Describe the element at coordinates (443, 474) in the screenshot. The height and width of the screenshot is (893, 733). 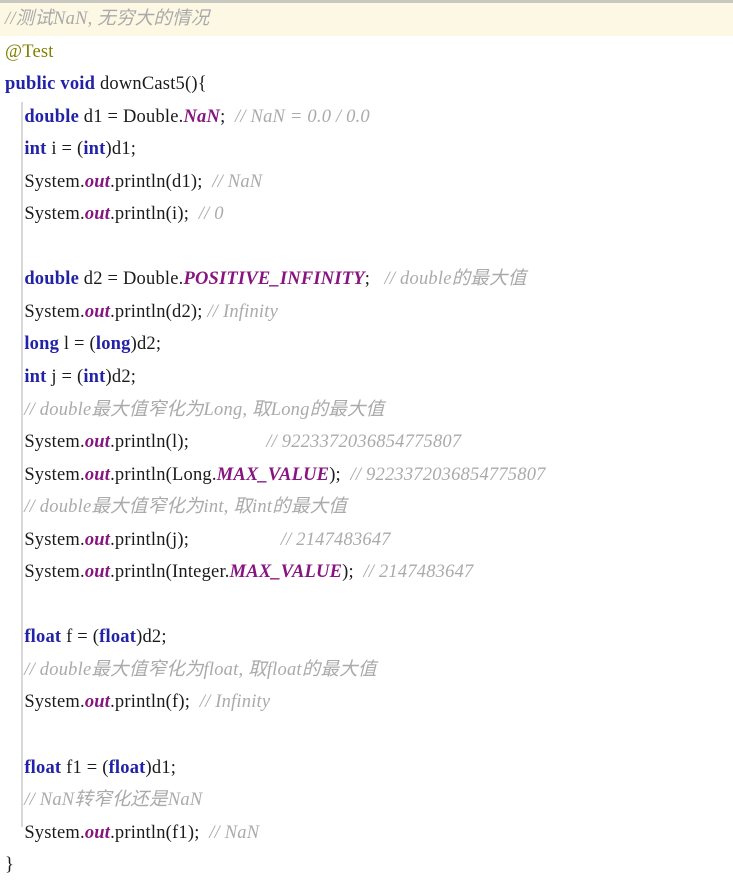
I see `comment-text: // 9223372036854775807` at that location.